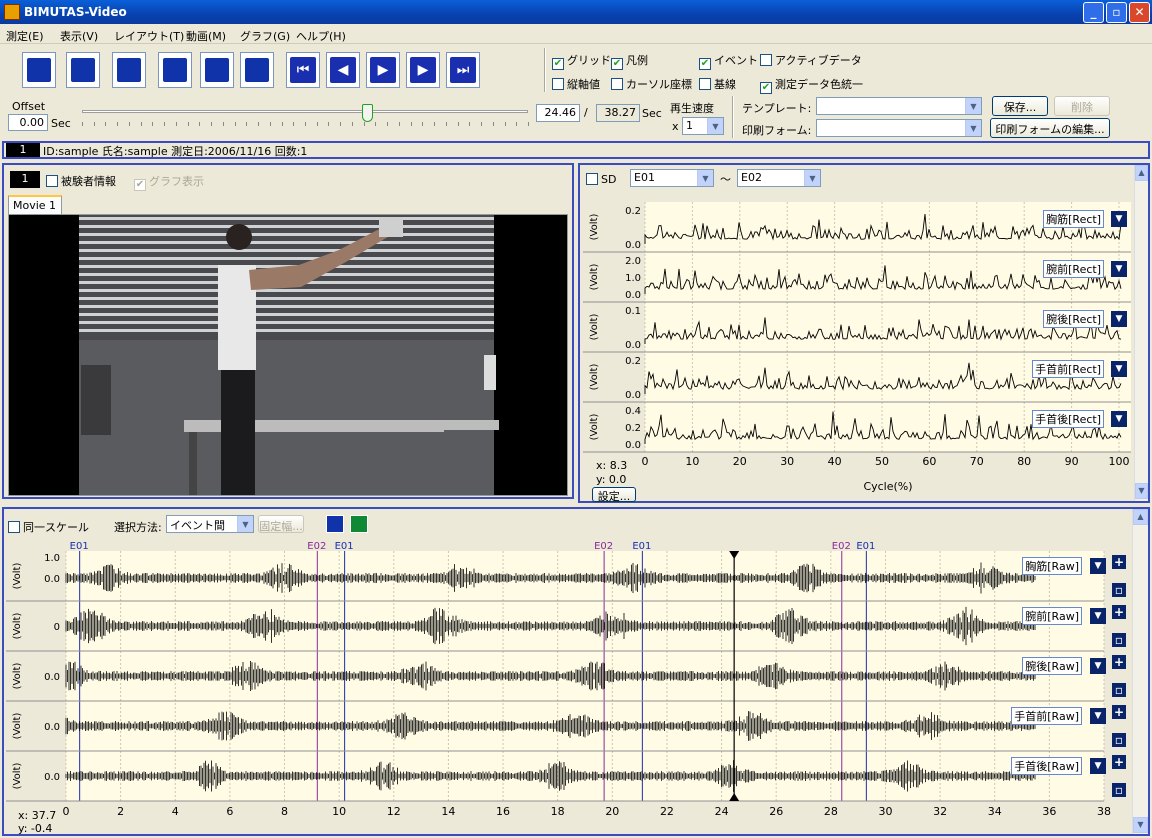  I want to click on printer-icon, so click(129, 70).